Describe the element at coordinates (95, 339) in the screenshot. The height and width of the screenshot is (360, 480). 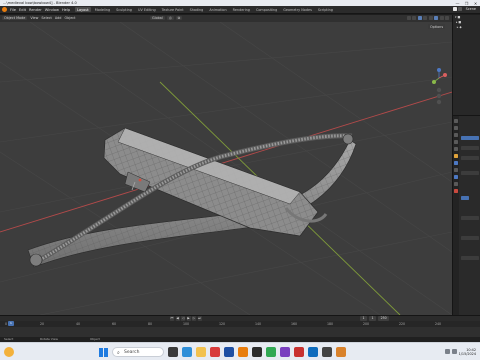
I see `status-object: Object` at that location.